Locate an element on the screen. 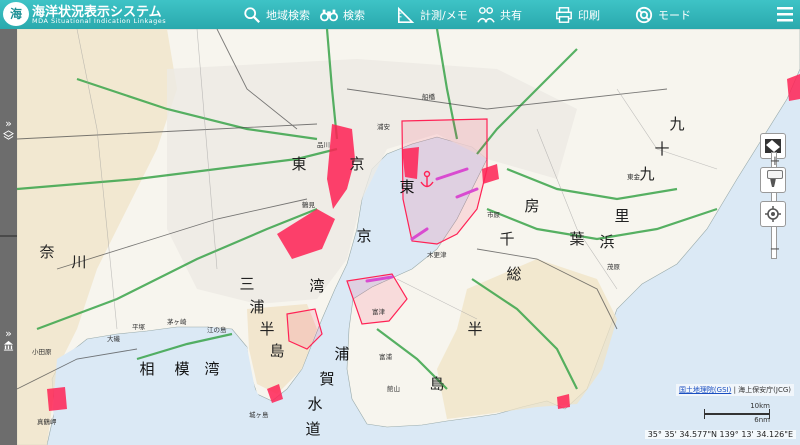 The height and width of the screenshot is (445, 800). mode-button: モード is located at coordinates (663, 14).